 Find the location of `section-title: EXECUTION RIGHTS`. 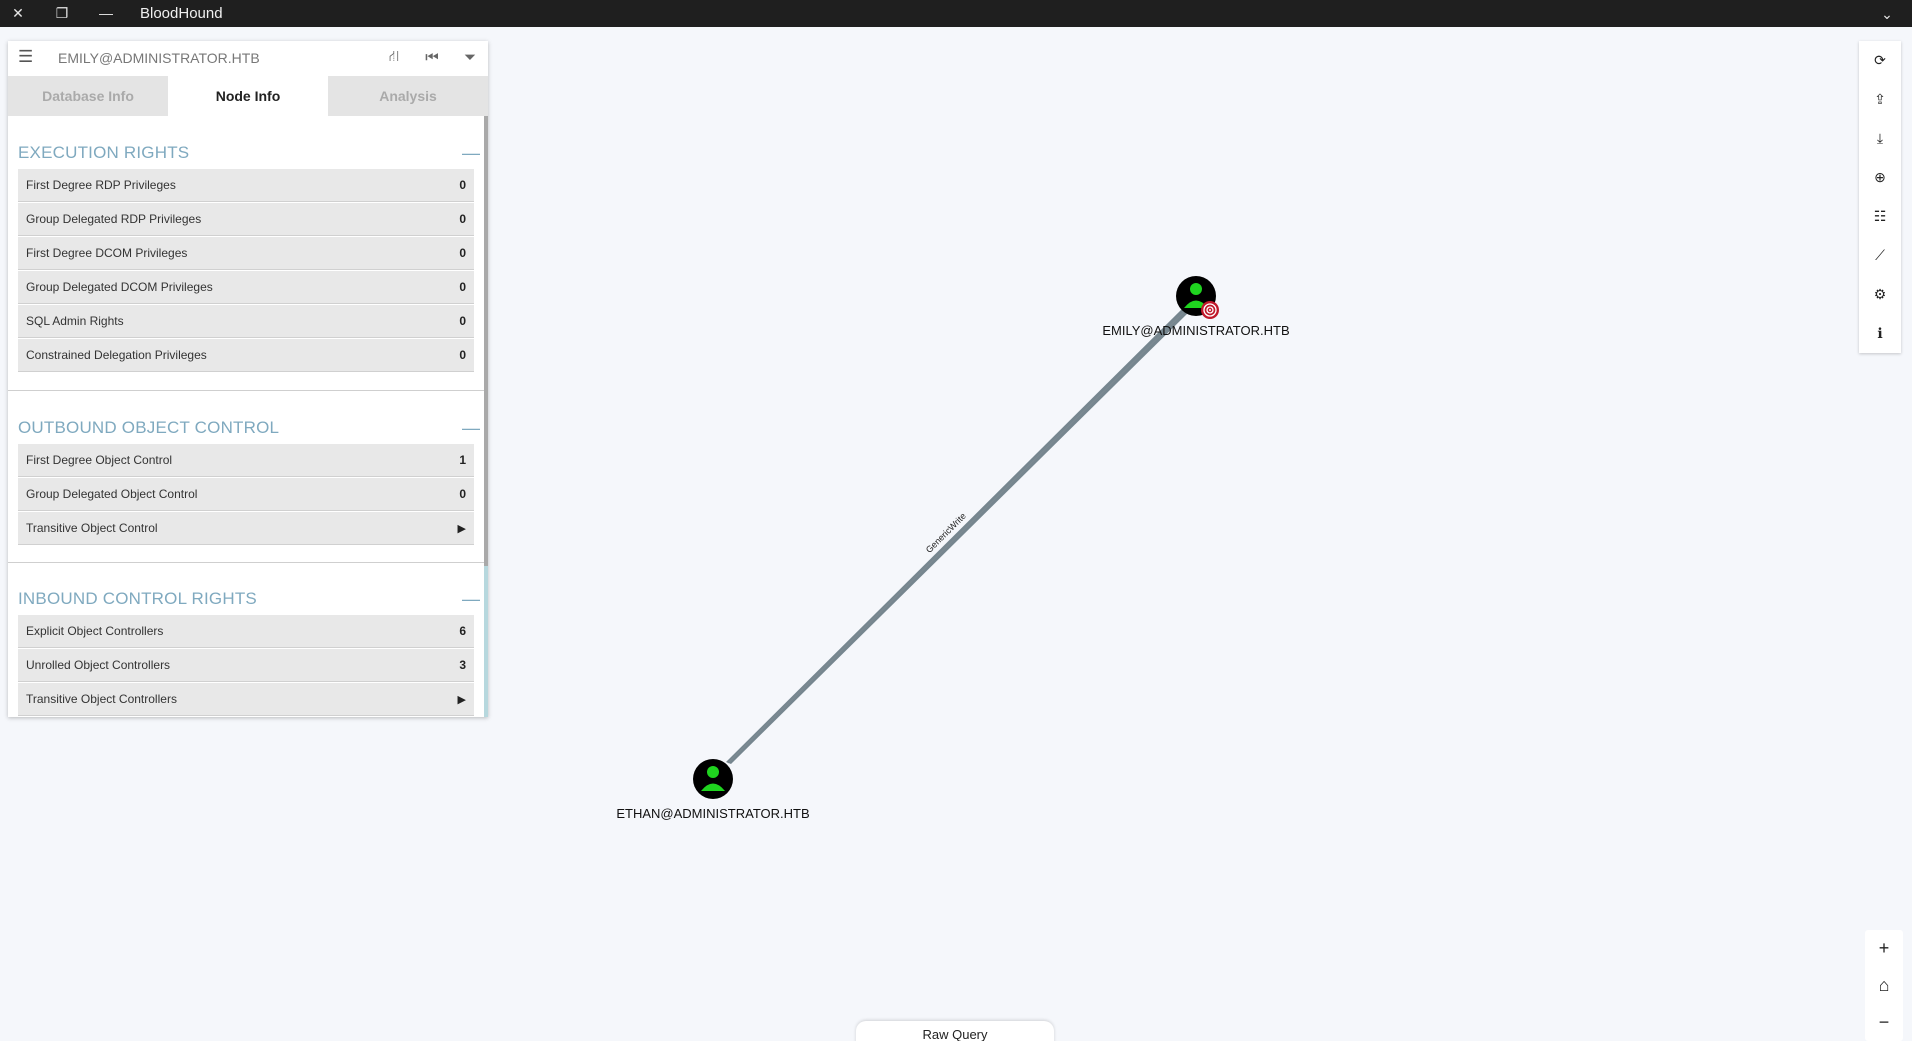

section-title: EXECUTION RIGHTS is located at coordinates (104, 152).